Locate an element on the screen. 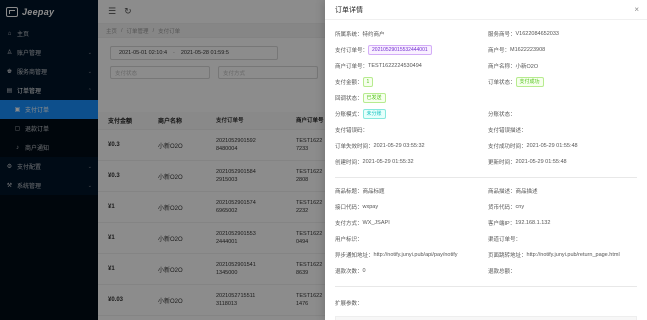 Image resolution: width=647 pixels, height=320 pixels. field-value-tag: 已发送 is located at coordinates (374, 98).